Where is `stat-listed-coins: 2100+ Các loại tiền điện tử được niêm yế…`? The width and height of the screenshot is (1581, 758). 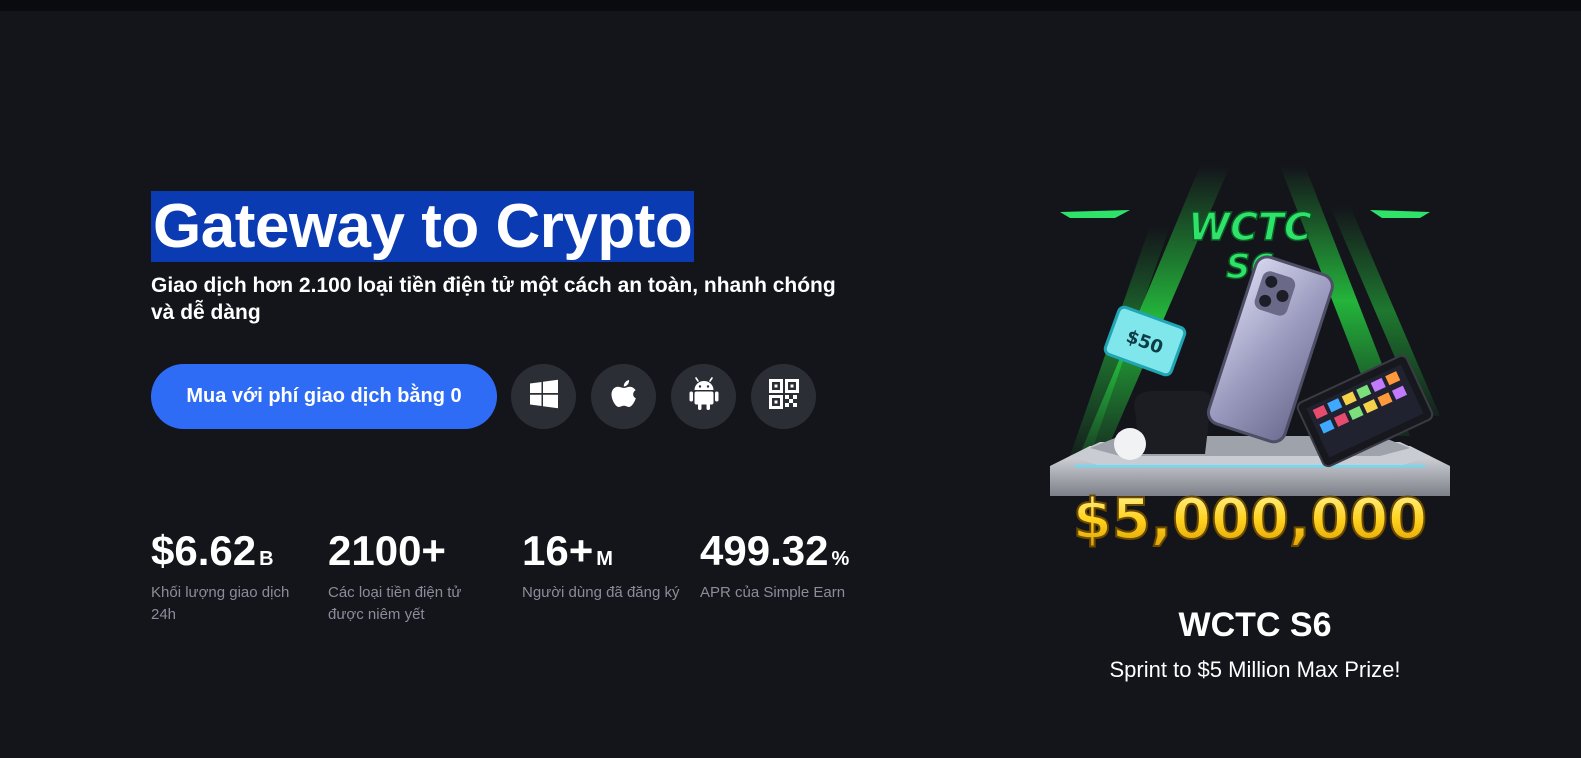
stat-listed-coins: 2100+ Các loại tiền điện tử được niêm yế… is located at coordinates (408, 577).